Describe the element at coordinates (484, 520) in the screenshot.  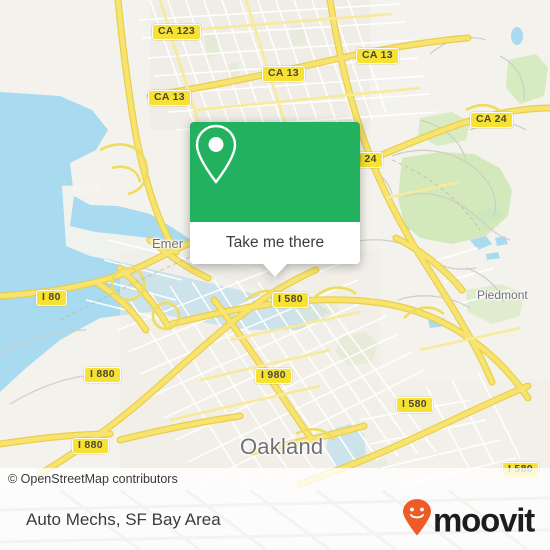
I see `moovit-wordmark: moovit` at that location.